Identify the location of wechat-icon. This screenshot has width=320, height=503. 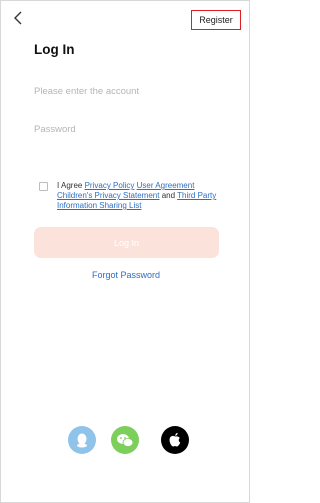
(125, 440).